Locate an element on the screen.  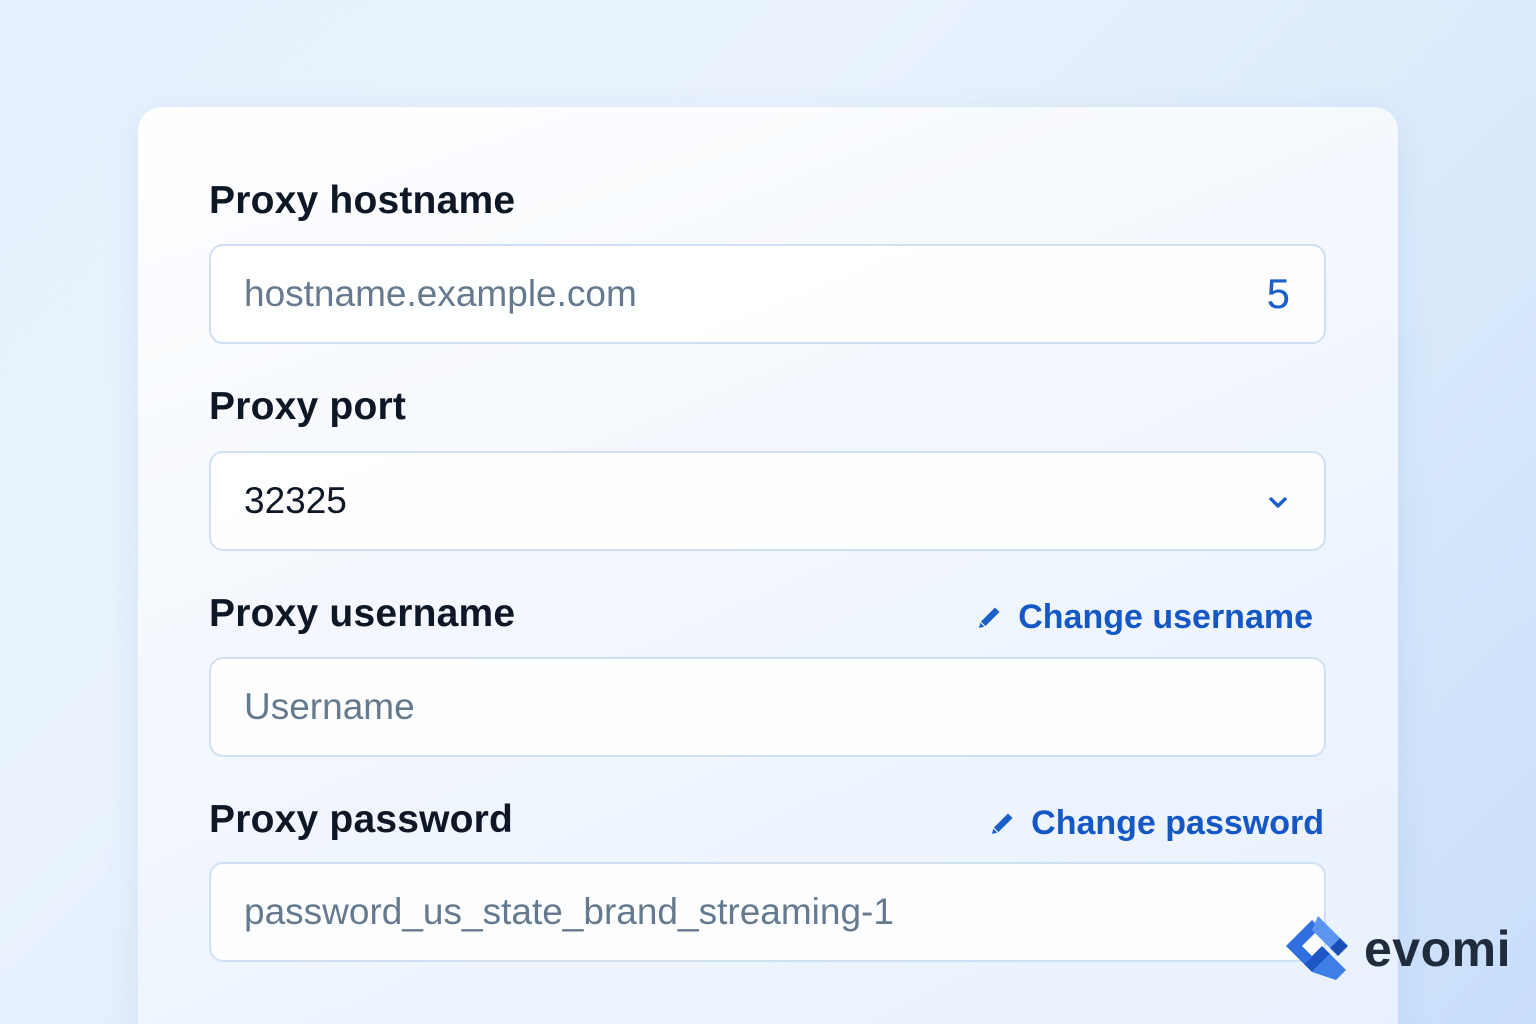
hostname-field: Proxy hostname hostname.example.com 5 is located at coordinates (767, 257).